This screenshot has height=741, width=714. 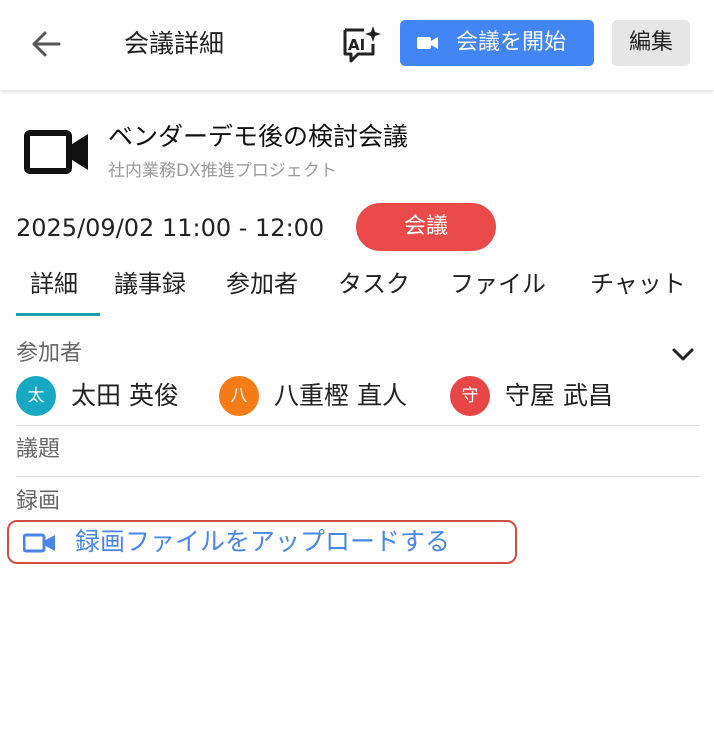 I want to click on avatar: 太, so click(x=36, y=396).